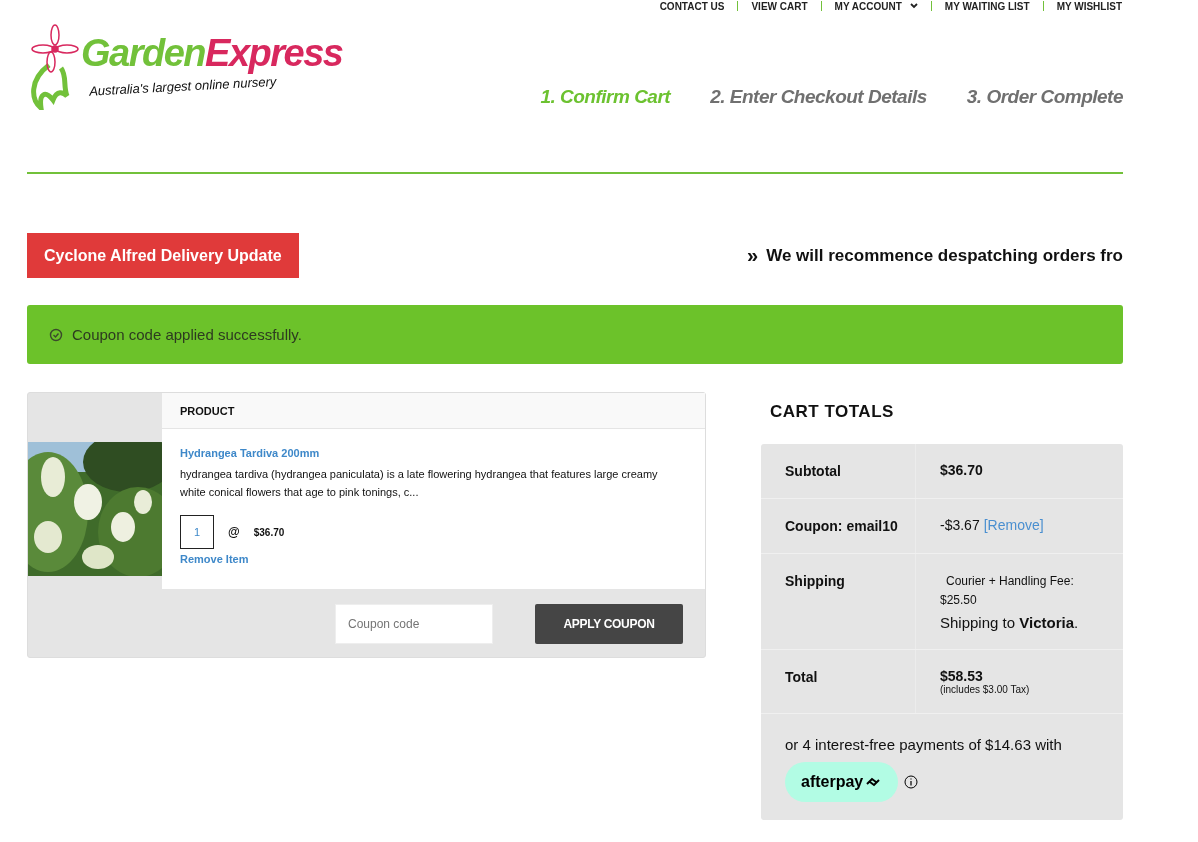 This screenshot has width=1198, height=842. Describe the element at coordinates (753, 255) in the screenshot. I see `chevrons-icon: »` at that location.